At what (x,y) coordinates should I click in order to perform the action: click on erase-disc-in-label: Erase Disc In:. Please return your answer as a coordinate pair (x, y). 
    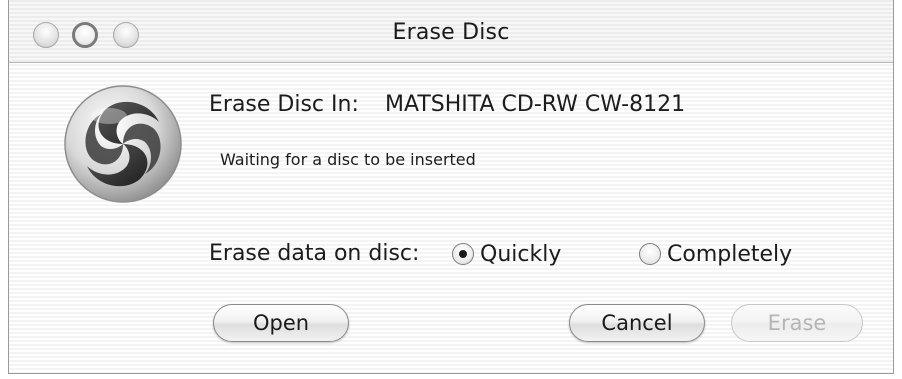
    Looking at the image, I should click on (284, 104).